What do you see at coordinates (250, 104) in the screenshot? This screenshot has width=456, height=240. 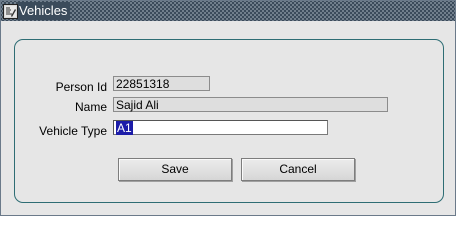 I see `name-field: Sajid Ali` at bounding box center [250, 104].